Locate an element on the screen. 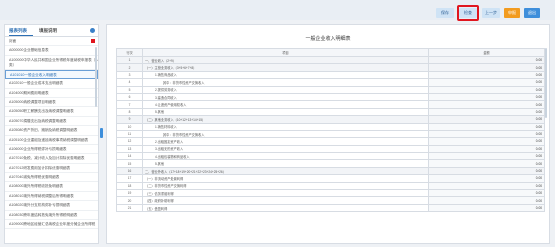  sidebar-item: A107012研发费用加计扣除优惠明细表 is located at coordinates (51, 169).